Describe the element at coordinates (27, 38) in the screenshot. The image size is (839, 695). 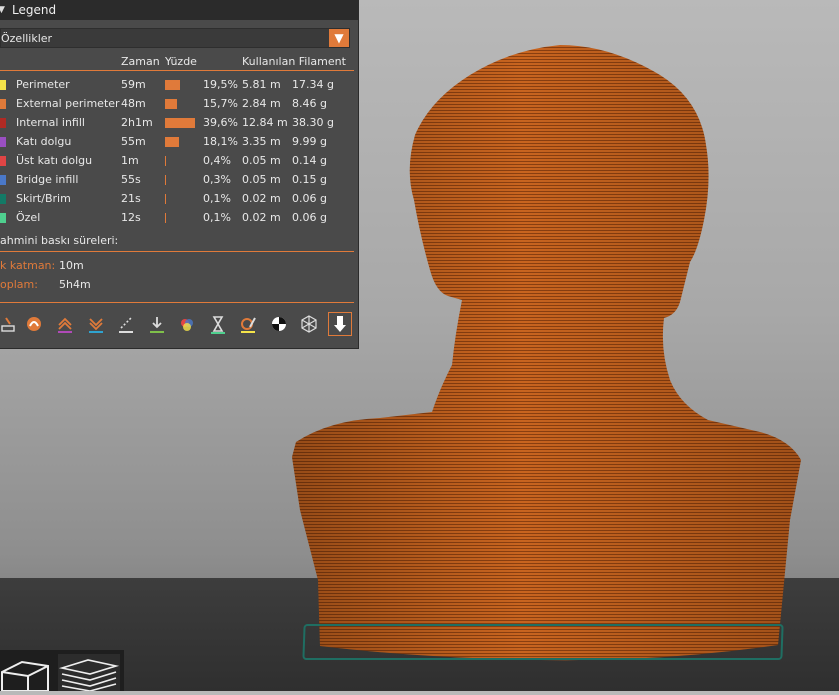
I see `view-type-value: Özellikler` at that location.